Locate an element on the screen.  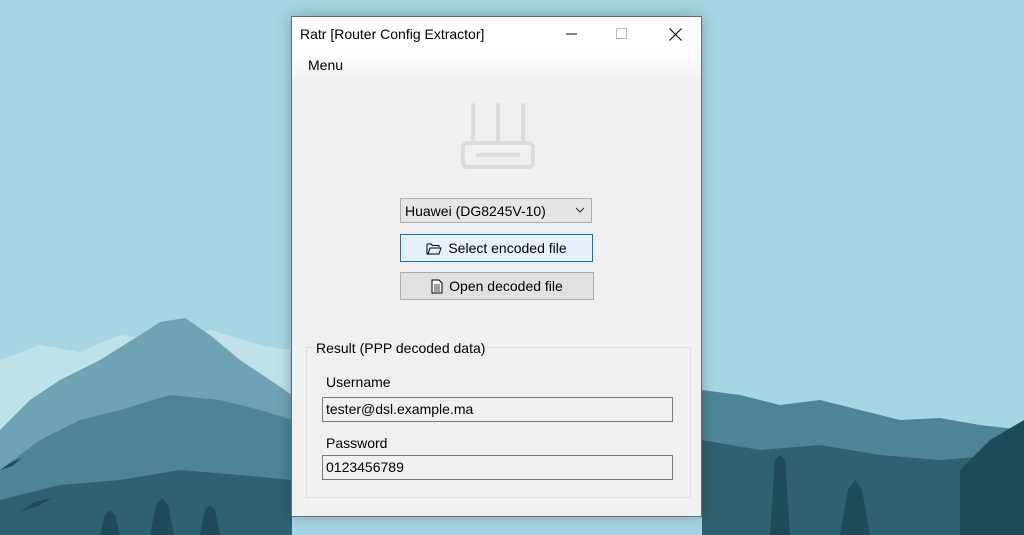
select-encoded-file-button: Select encoded file is located at coordinates (496, 248).